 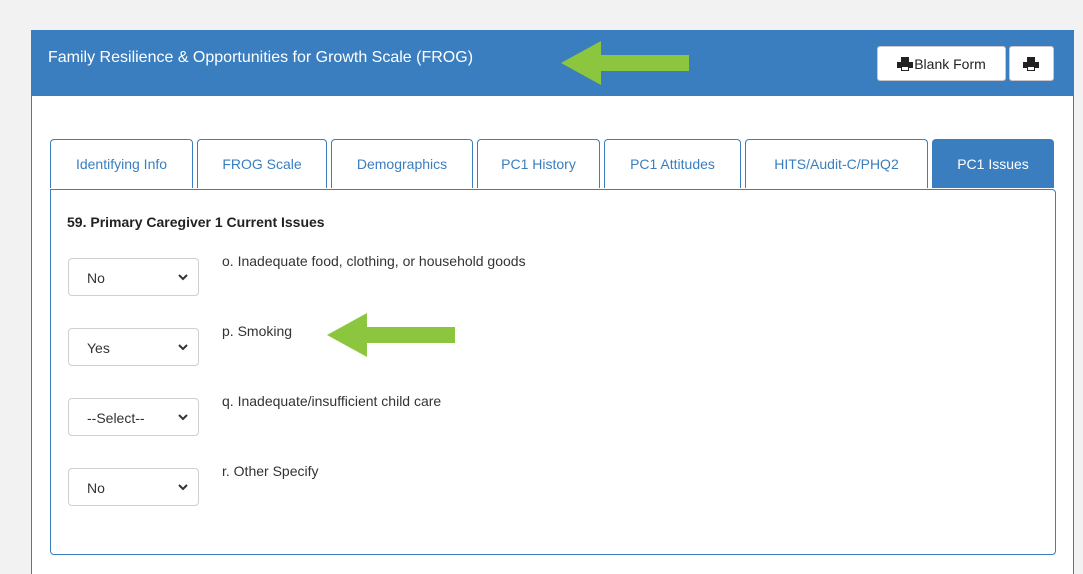 What do you see at coordinates (993, 163) in the screenshot?
I see `tab-pc1-issues: PC1 Issues` at bounding box center [993, 163].